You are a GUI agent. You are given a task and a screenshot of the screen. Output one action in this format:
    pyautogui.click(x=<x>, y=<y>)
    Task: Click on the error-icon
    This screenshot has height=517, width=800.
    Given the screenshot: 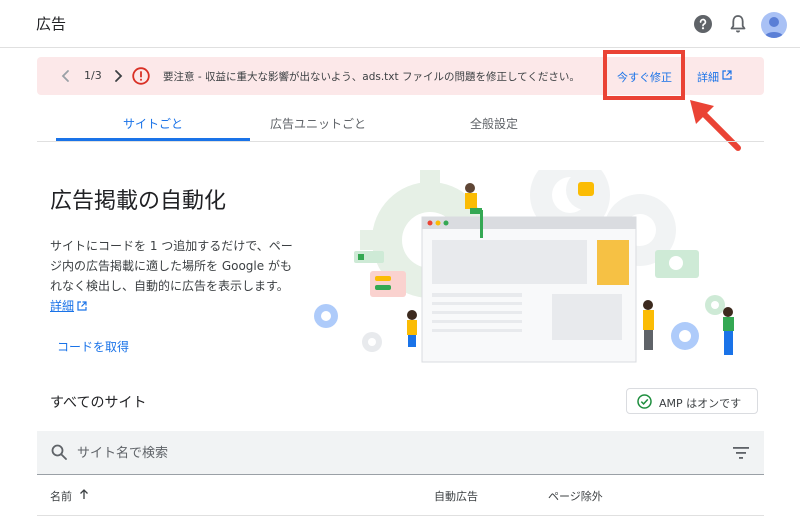 What is the action you would take?
    pyautogui.click(x=141, y=76)
    